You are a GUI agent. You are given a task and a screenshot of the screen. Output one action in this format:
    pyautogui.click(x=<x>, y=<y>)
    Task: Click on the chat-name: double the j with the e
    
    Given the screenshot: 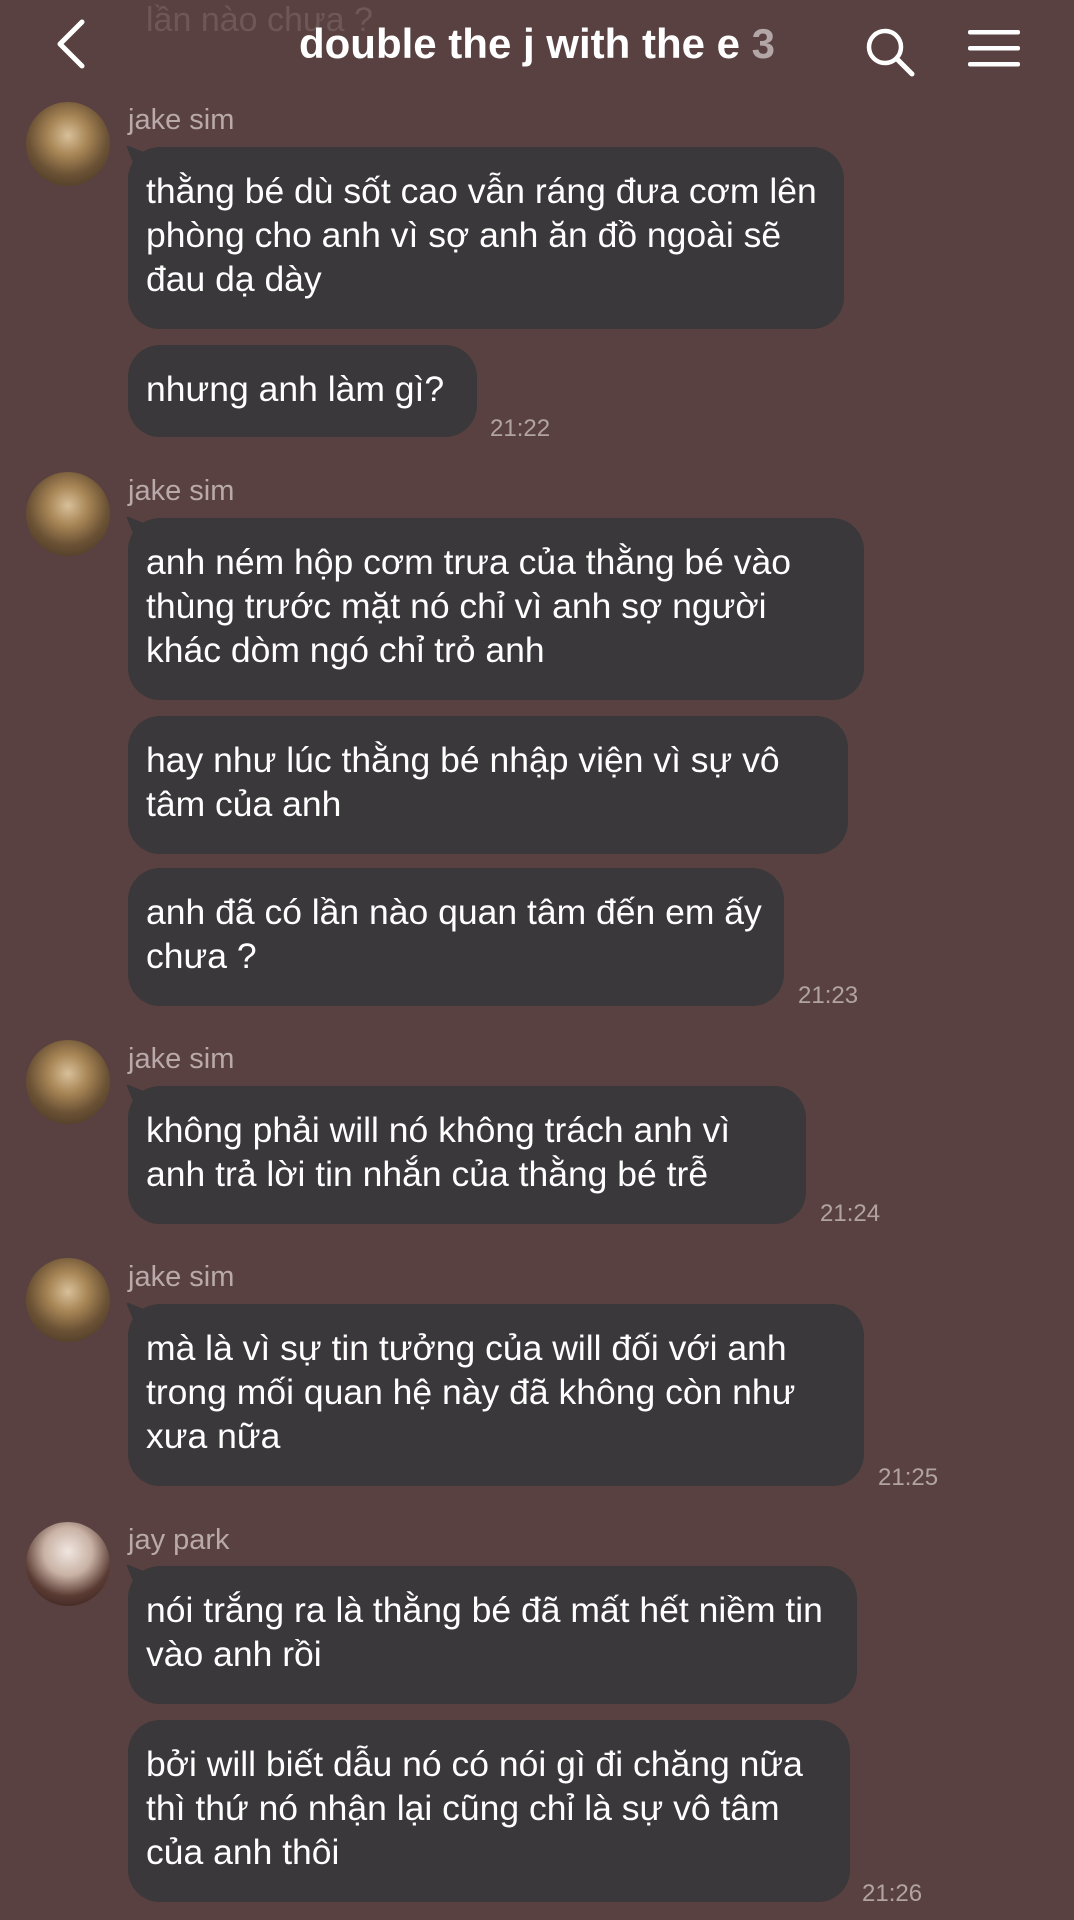 What is the action you would take?
    pyautogui.click(x=519, y=43)
    